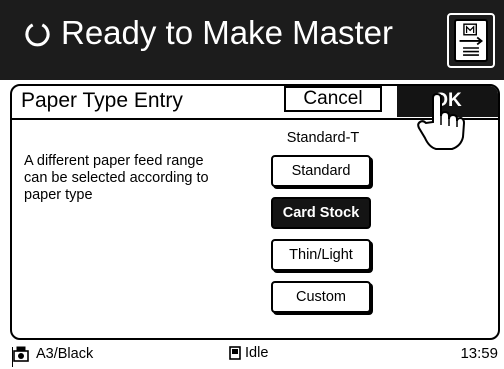  Describe the element at coordinates (321, 255) in the screenshot. I see `option-thin-light-button: Thin/Light` at that location.